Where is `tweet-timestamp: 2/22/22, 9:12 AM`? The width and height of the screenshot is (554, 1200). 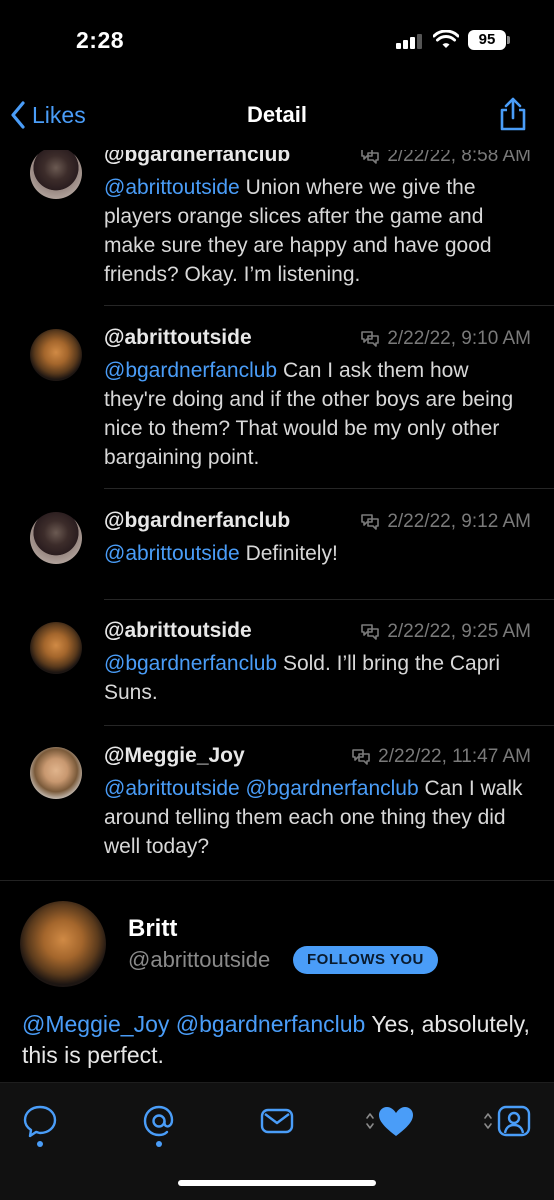 tweet-timestamp: 2/22/22, 9:12 AM is located at coordinates (459, 521).